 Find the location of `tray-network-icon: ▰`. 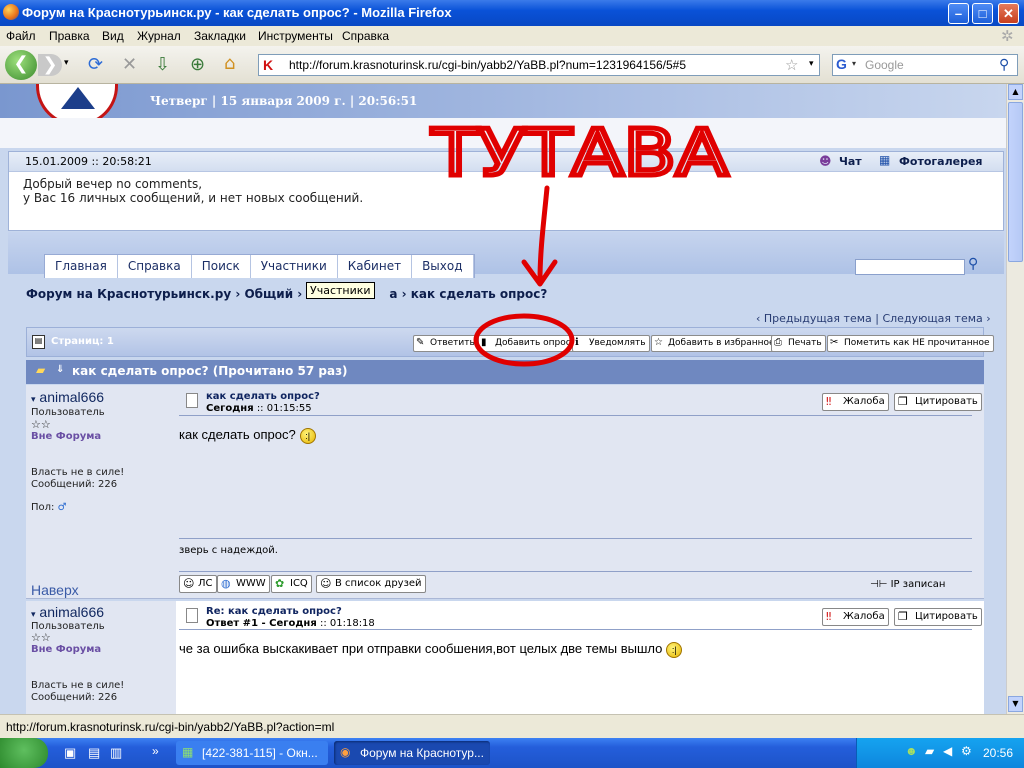

tray-network-icon: ▰ is located at coordinates (929, 751).